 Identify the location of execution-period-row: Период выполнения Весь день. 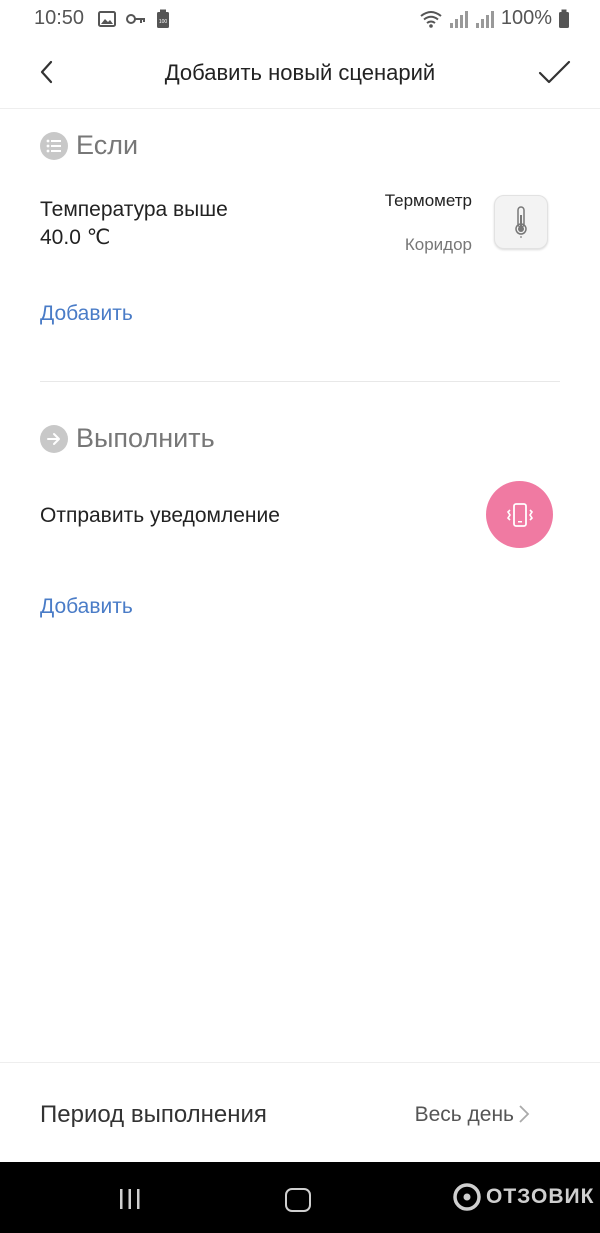
(300, 1112).